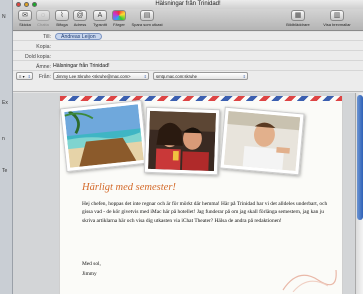  Describe the element at coordinates (188, 36) in the screenshot. I see `to-row: Till: Andreas Leijon` at that location.